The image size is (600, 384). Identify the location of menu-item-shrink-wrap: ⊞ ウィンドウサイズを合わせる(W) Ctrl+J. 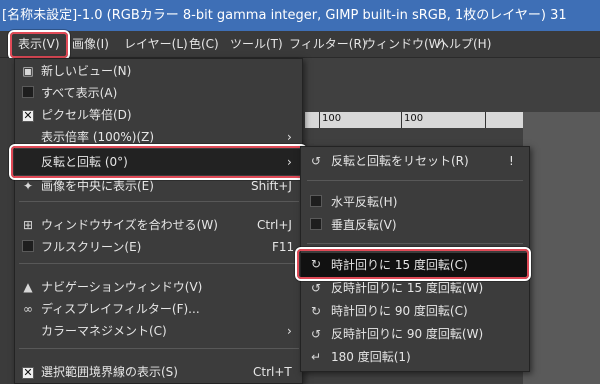
(158, 225).